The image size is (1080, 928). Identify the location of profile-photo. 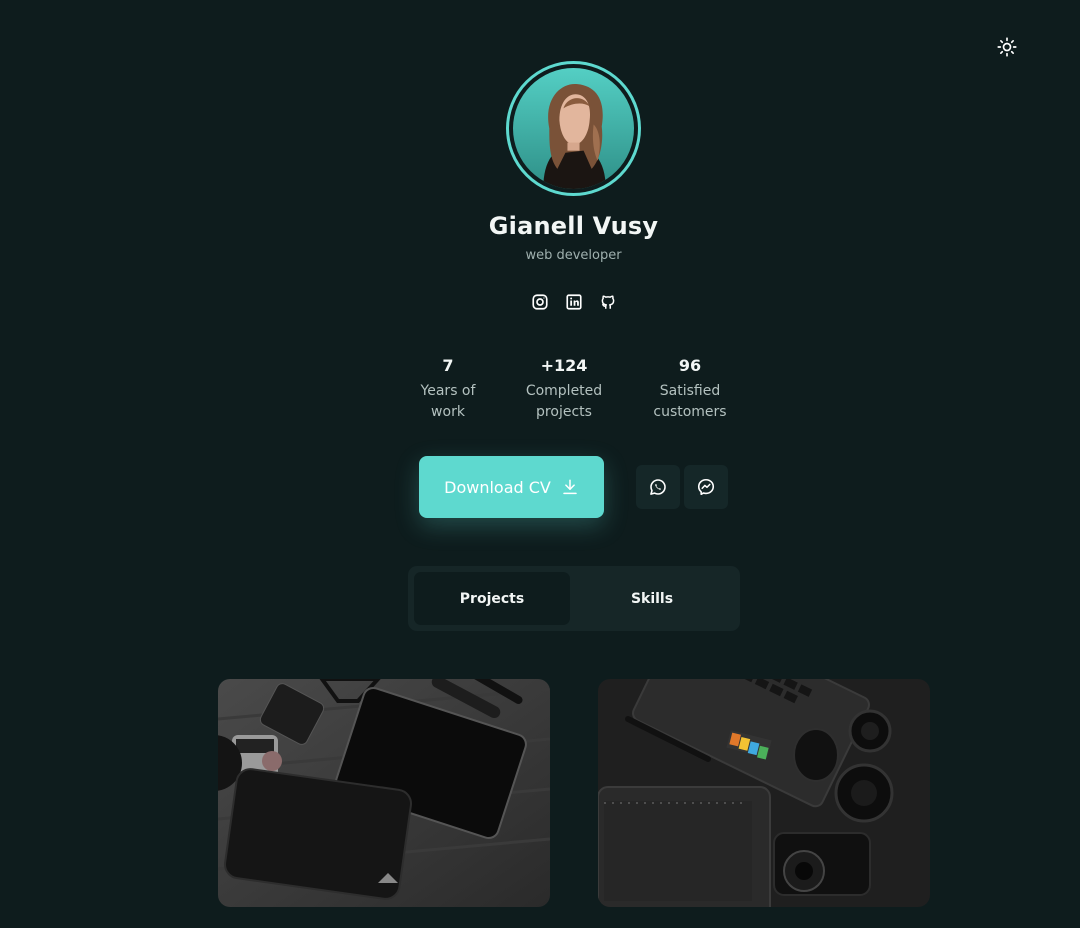
(573, 128).